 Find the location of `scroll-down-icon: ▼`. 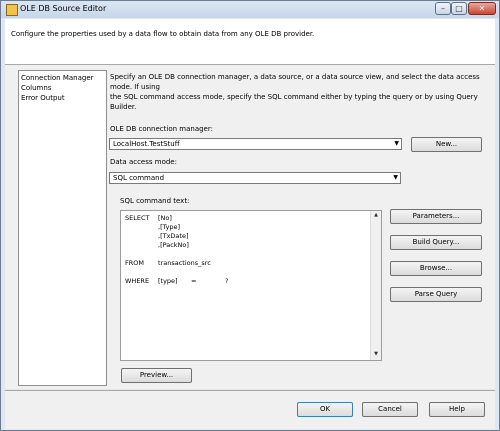

scroll-down-icon: ▼ is located at coordinates (376, 355).